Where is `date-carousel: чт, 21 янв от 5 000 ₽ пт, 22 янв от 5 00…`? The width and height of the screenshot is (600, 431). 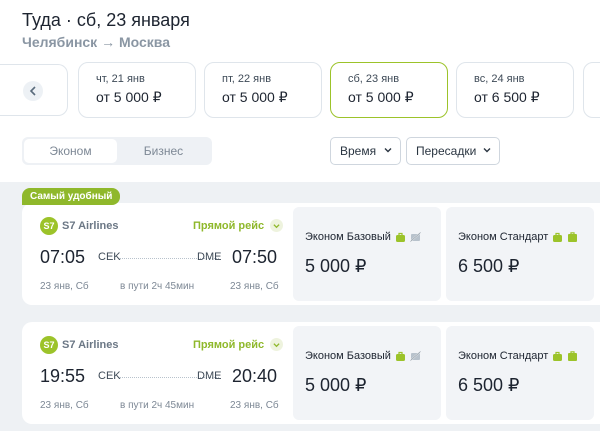 date-carousel: чт, 21 янв от 5 000 ₽ пт, 22 янв от 5 00… is located at coordinates (300, 90).